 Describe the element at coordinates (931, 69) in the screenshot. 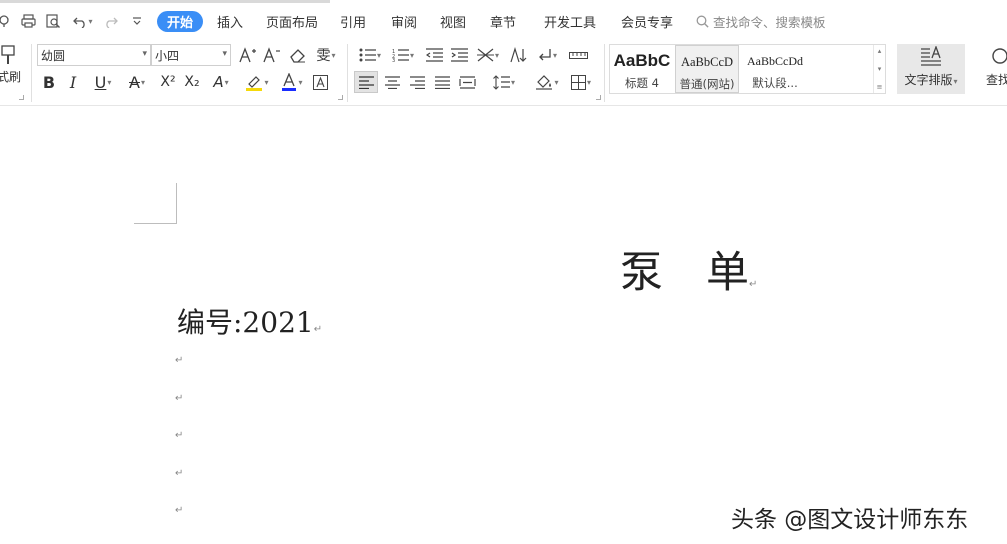

I see `text-layout-button: 文字排版▾` at that location.